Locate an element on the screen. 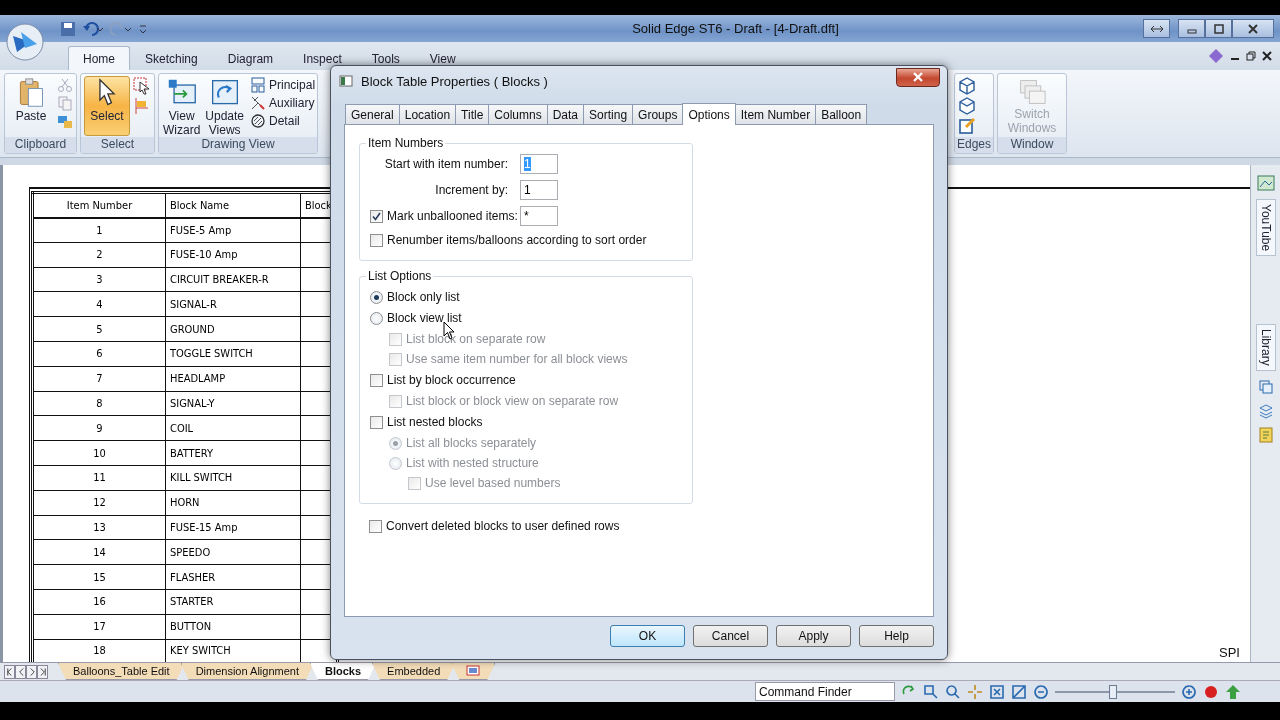 This screenshot has height=720, width=1280. dialog-tab: Data is located at coordinates (565, 114).